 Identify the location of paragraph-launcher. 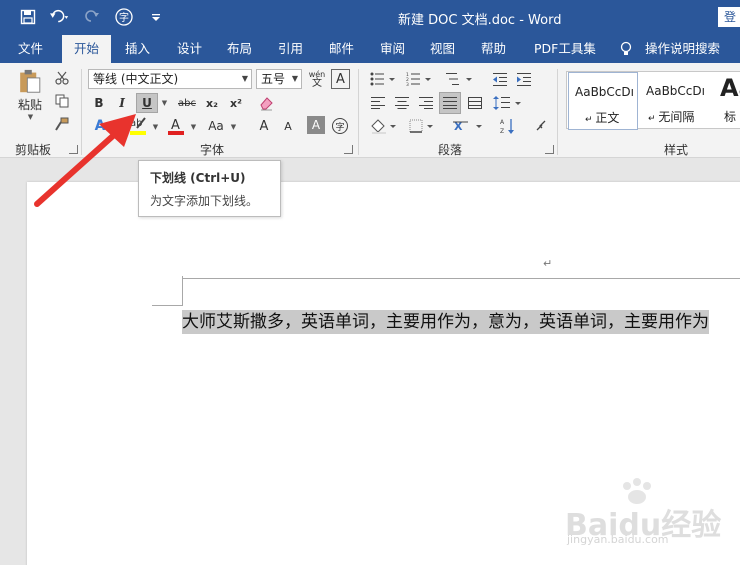
(549, 149).